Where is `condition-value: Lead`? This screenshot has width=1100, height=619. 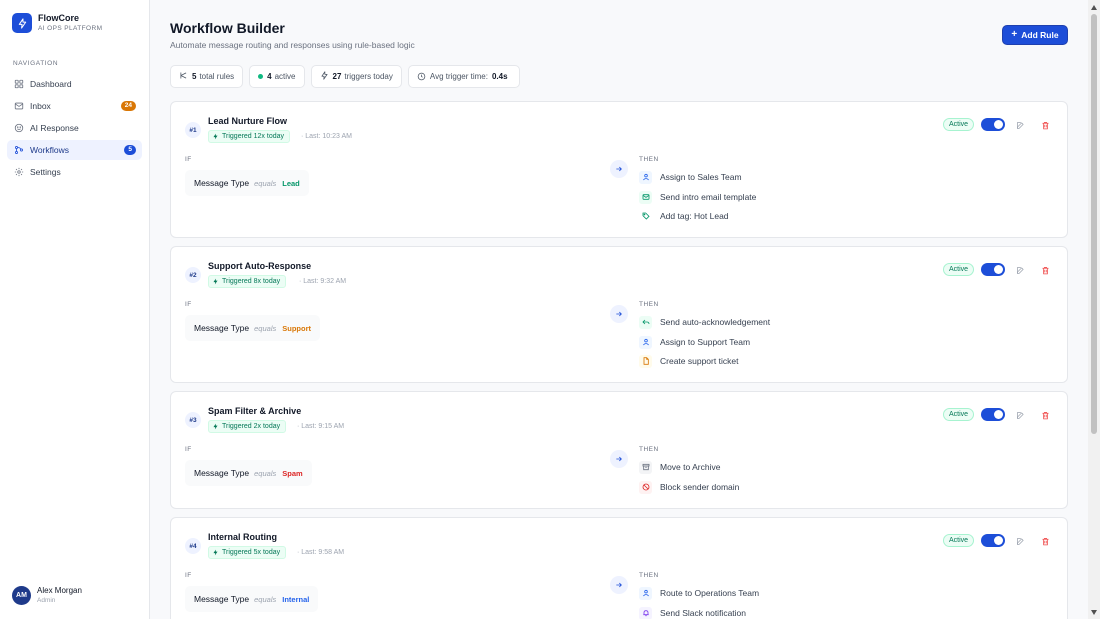
condition-value: Lead is located at coordinates (291, 183).